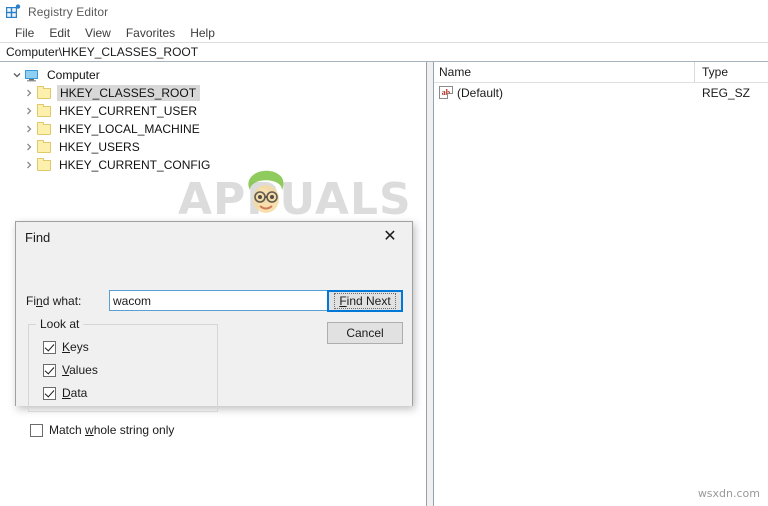  I want to click on attribution-text: wsxdn.com, so click(728, 493).